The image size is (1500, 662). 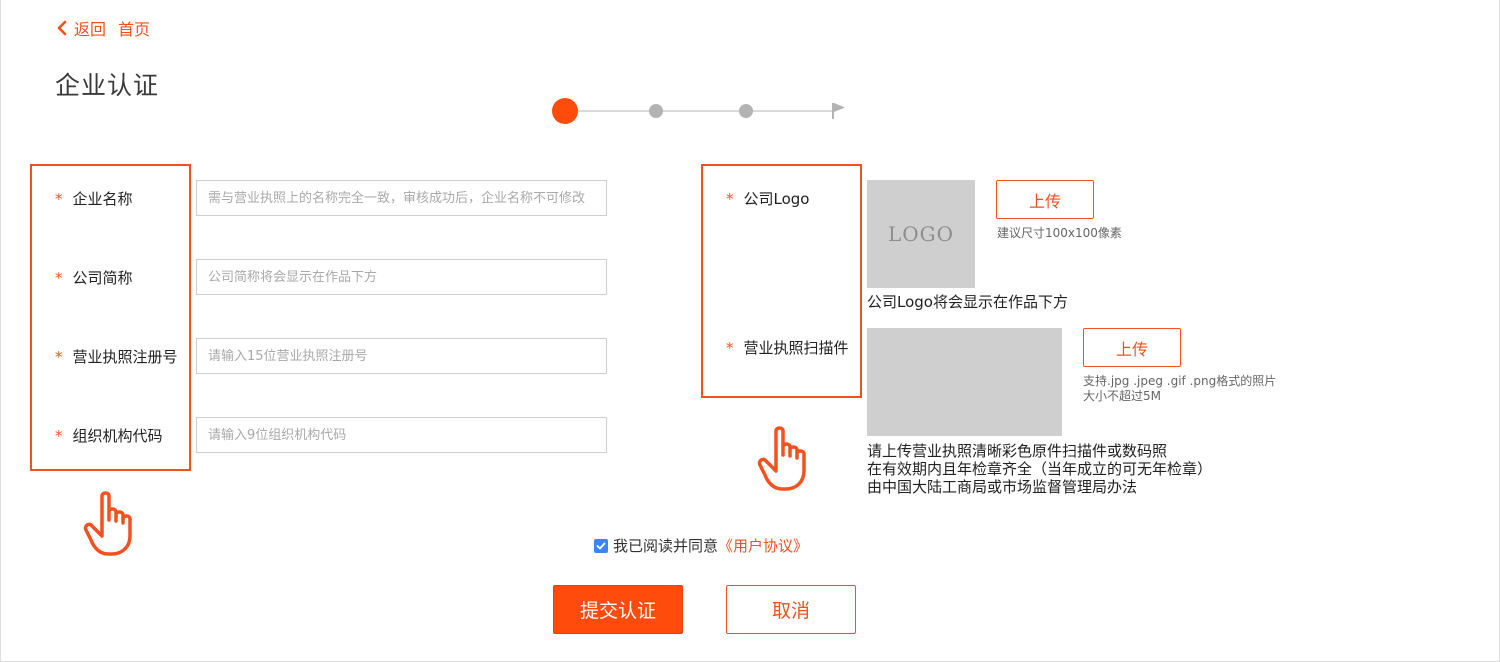 What do you see at coordinates (107, 85) in the screenshot?
I see `page-title: 企业认证` at bounding box center [107, 85].